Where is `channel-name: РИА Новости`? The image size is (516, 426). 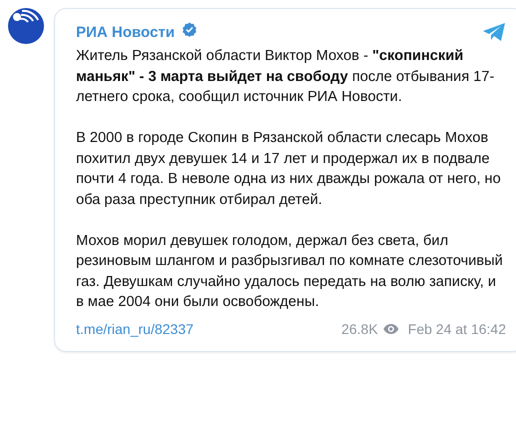
channel-name: РИА Новости is located at coordinates (125, 32).